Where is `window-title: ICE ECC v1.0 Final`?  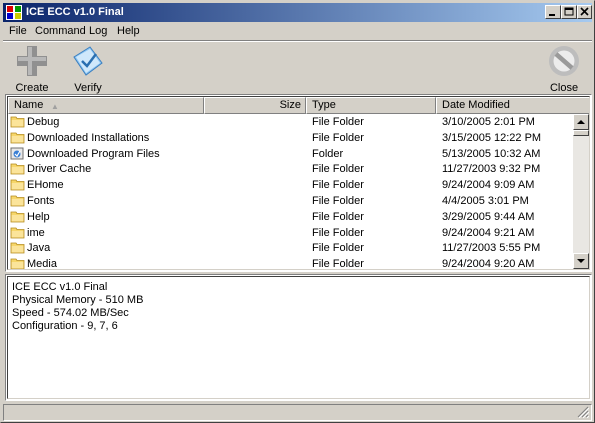 window-title: ICE ECC v1.0 Final is located at coordinates (75, 12).